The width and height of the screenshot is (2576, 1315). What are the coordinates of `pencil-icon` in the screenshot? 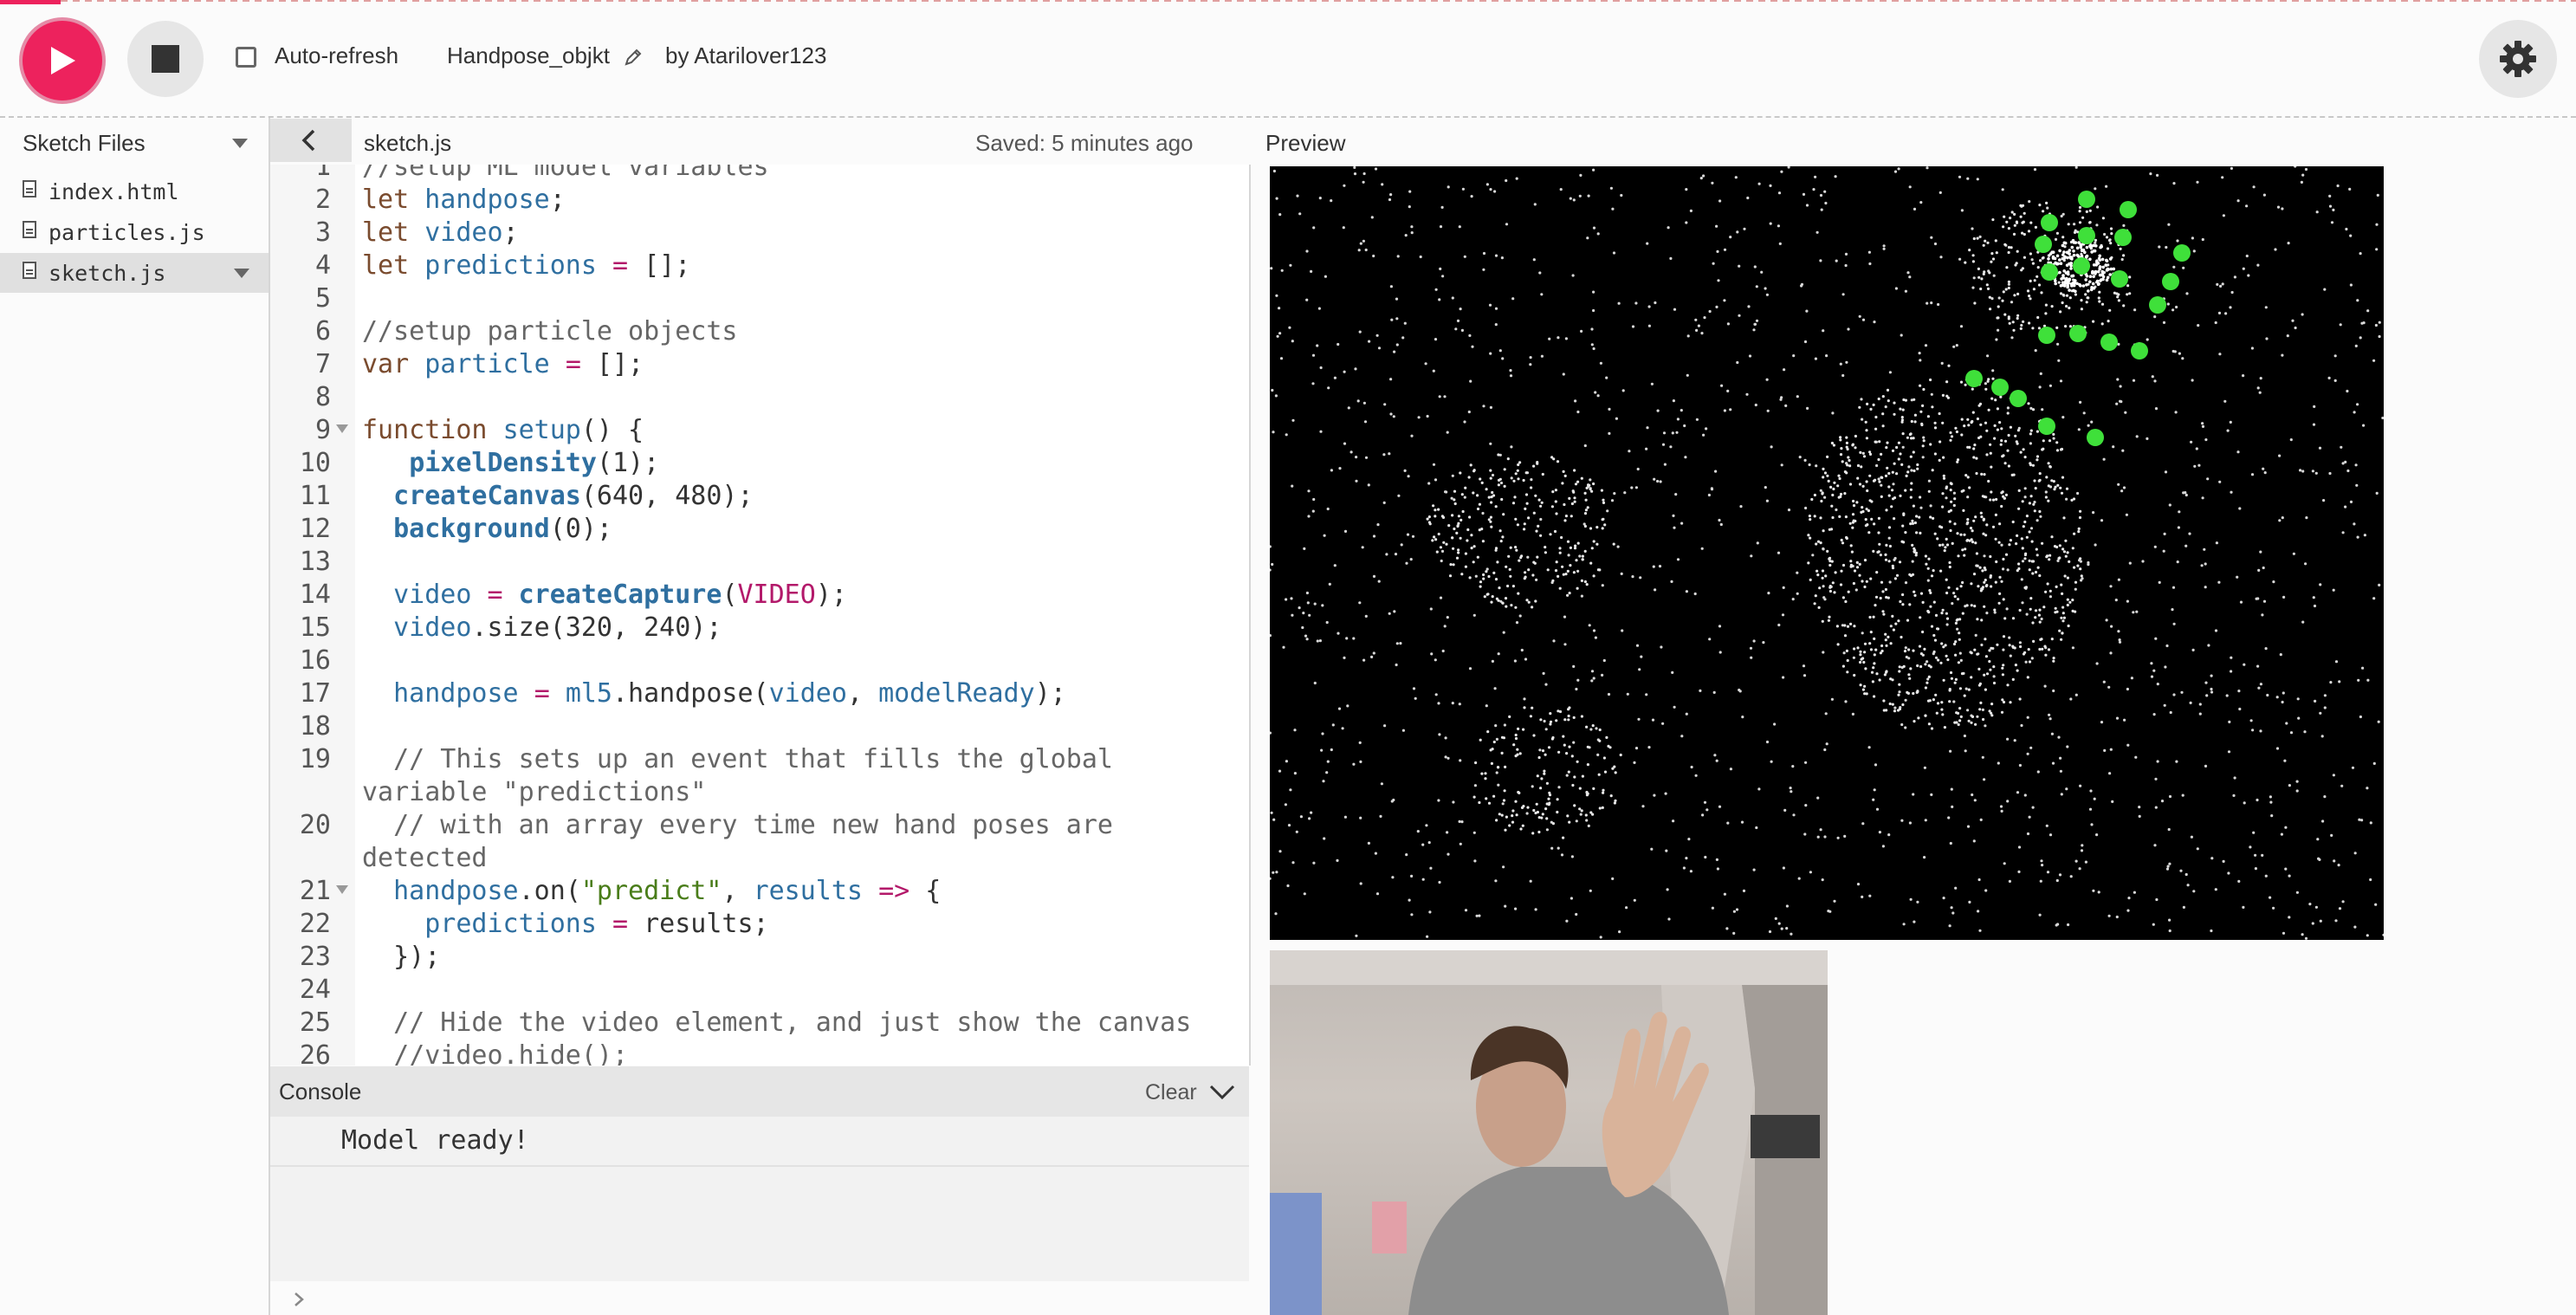 It's located at (633, 57).